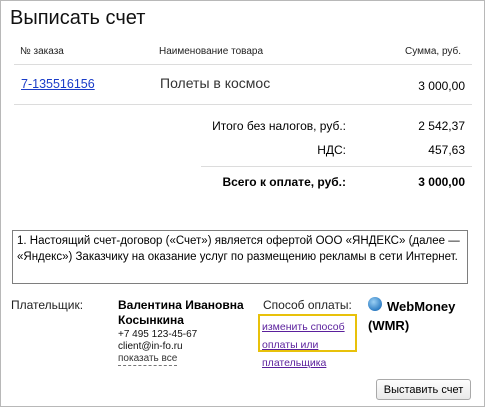  I want to click on subtotal-value: 2 542,37, so click(441, 126).